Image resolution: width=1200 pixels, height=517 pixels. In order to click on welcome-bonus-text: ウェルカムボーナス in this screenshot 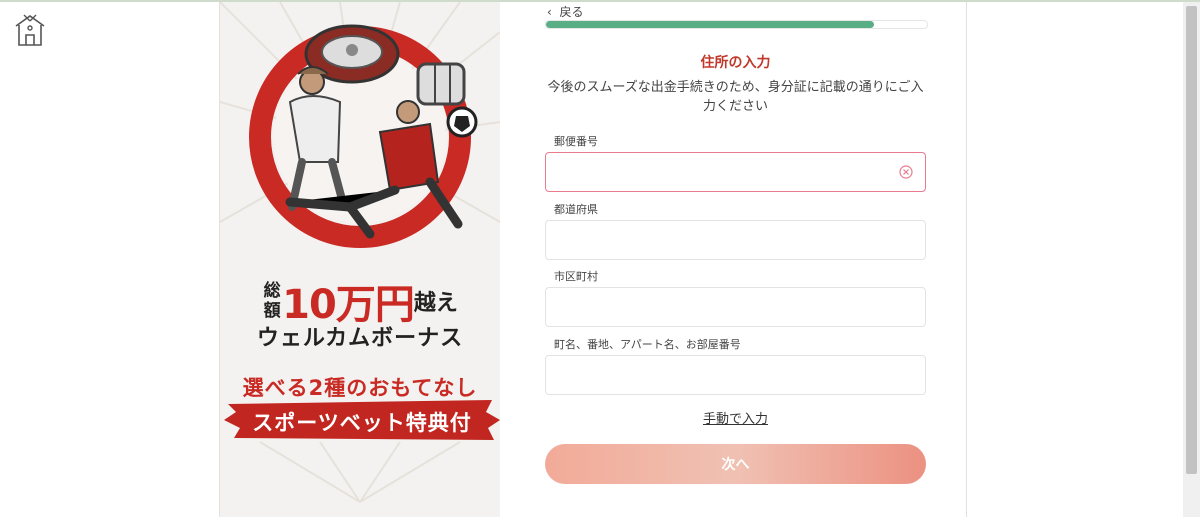, I will do `click(360, 338)`.